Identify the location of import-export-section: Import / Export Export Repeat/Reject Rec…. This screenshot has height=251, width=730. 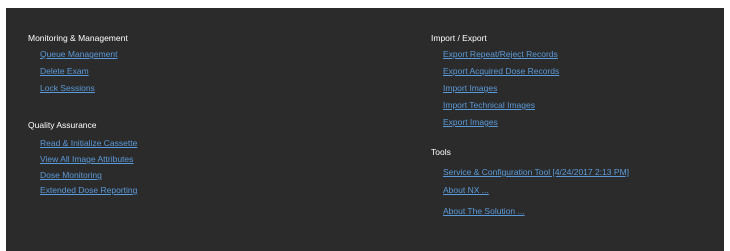
(495, 79).